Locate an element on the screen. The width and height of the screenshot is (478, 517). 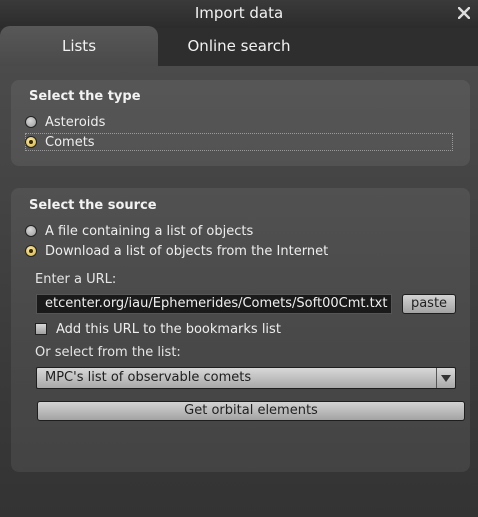
radio-comets: Comets is located at coordinates (60, 142).